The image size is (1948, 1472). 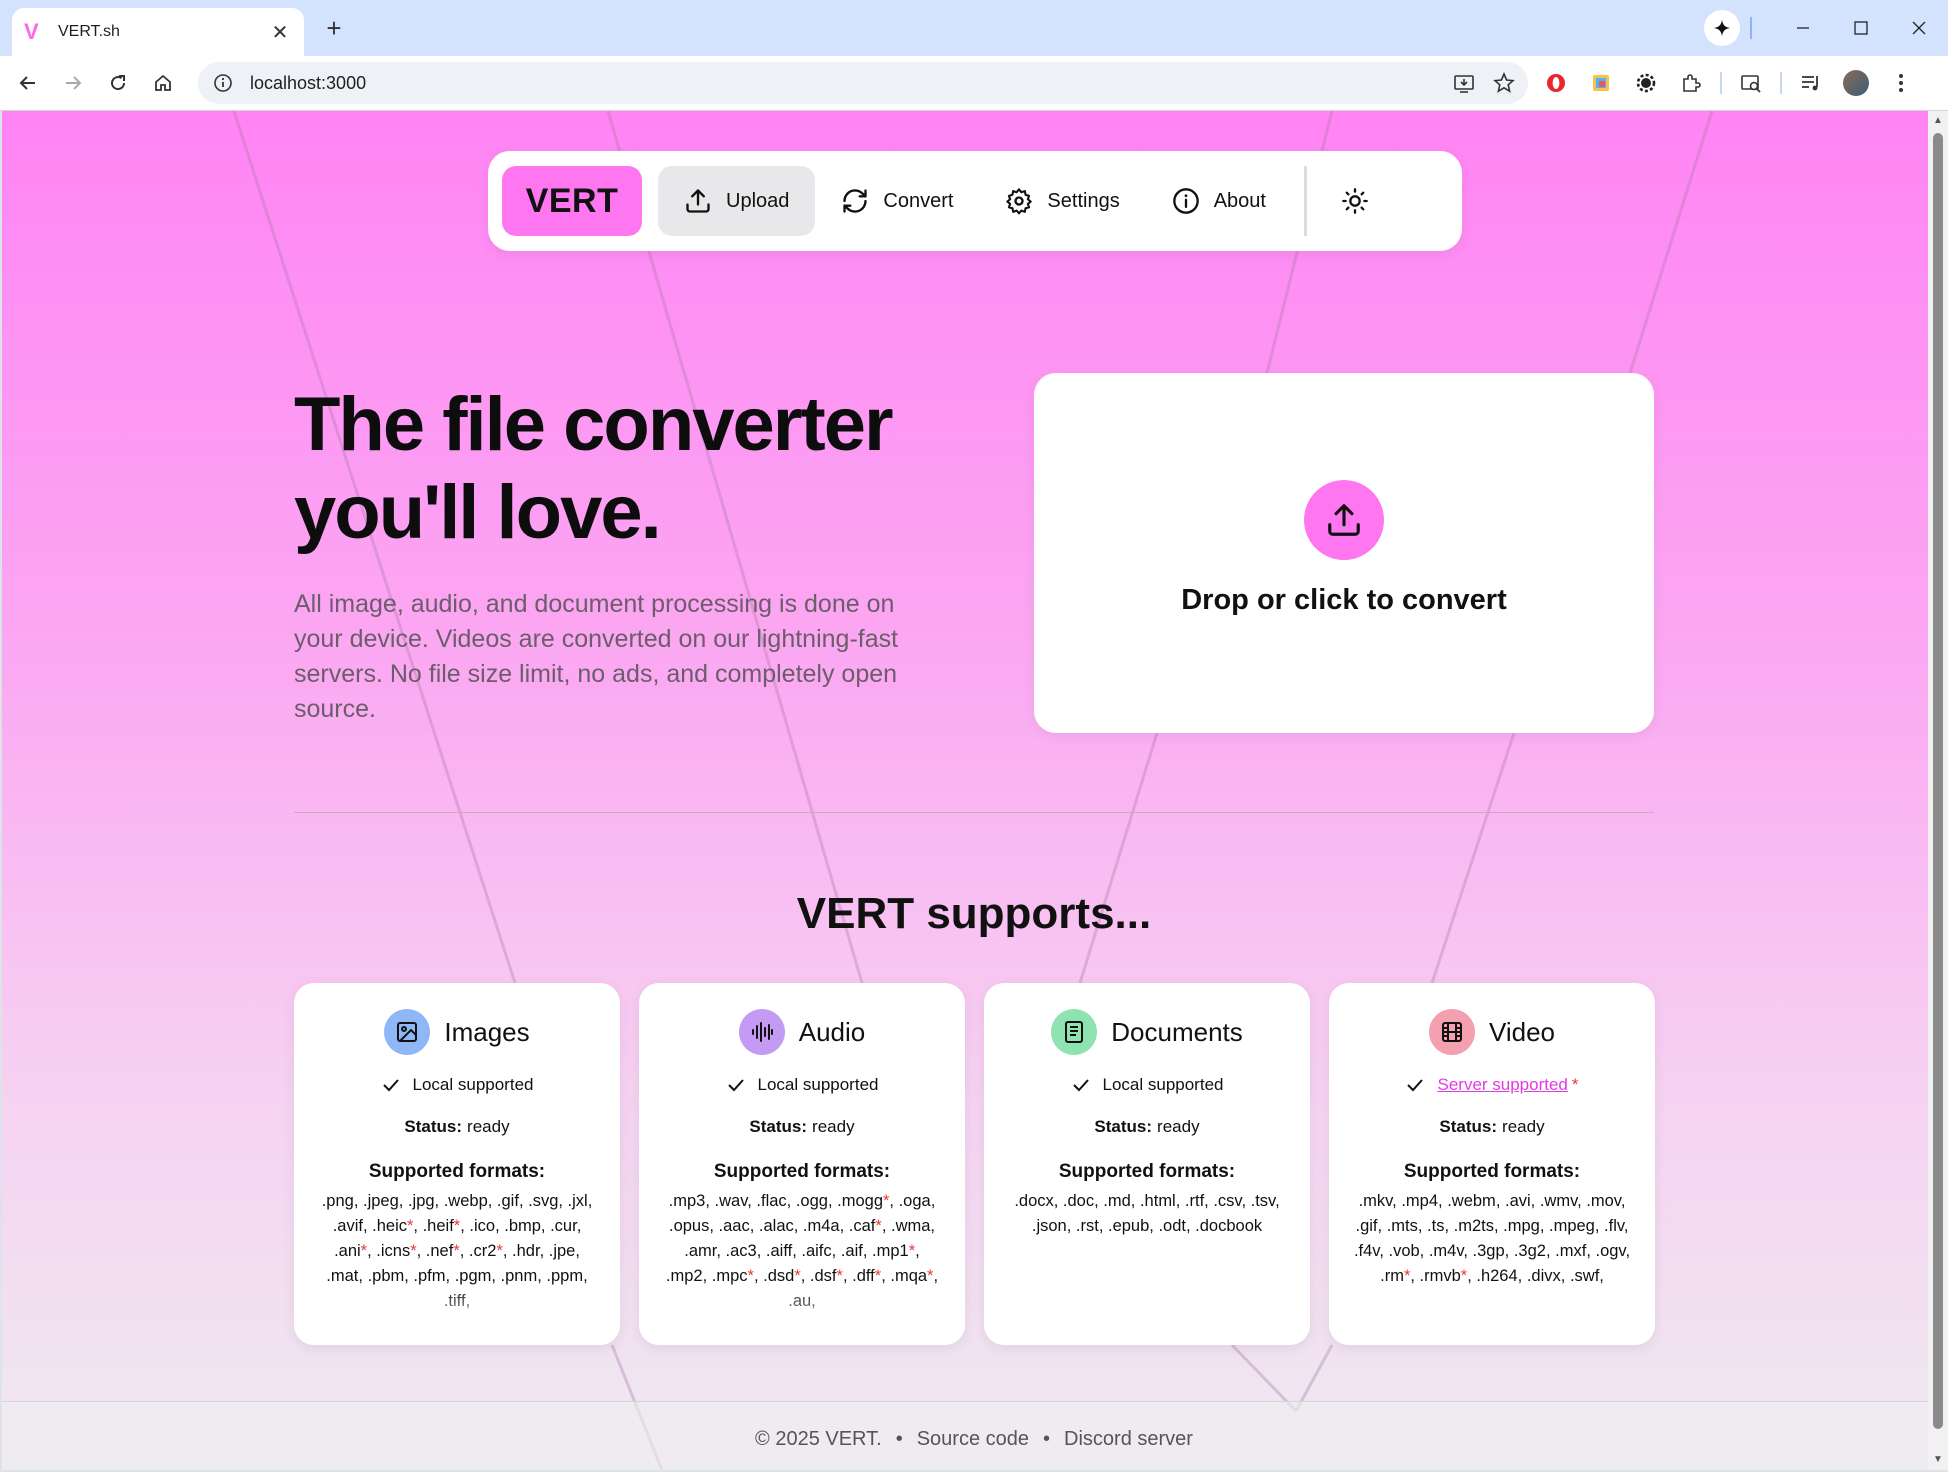 I want to click on card-fade, so click(x=802, y=1315).